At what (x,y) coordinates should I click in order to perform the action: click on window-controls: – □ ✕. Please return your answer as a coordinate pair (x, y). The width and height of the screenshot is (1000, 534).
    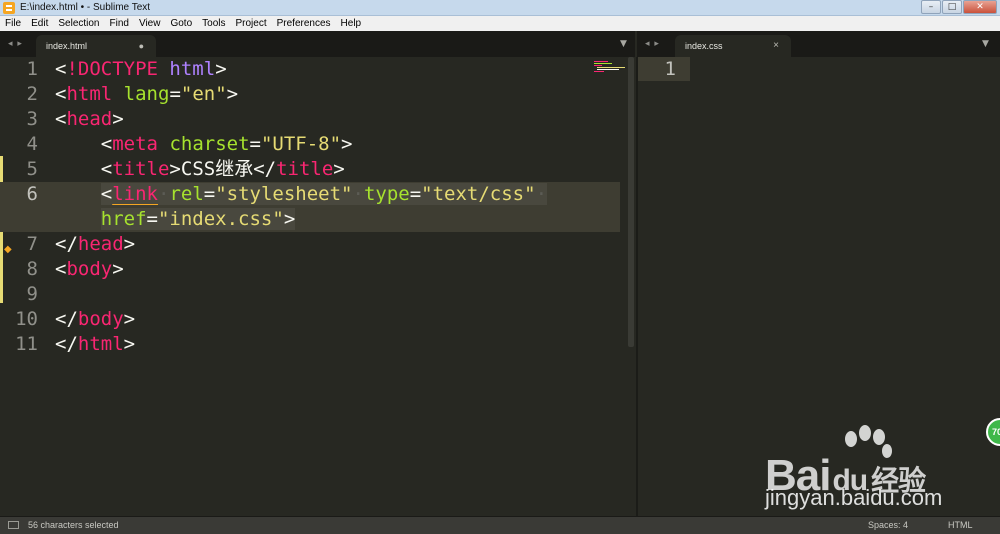
    Looking at the image, I should click on (958, 7).